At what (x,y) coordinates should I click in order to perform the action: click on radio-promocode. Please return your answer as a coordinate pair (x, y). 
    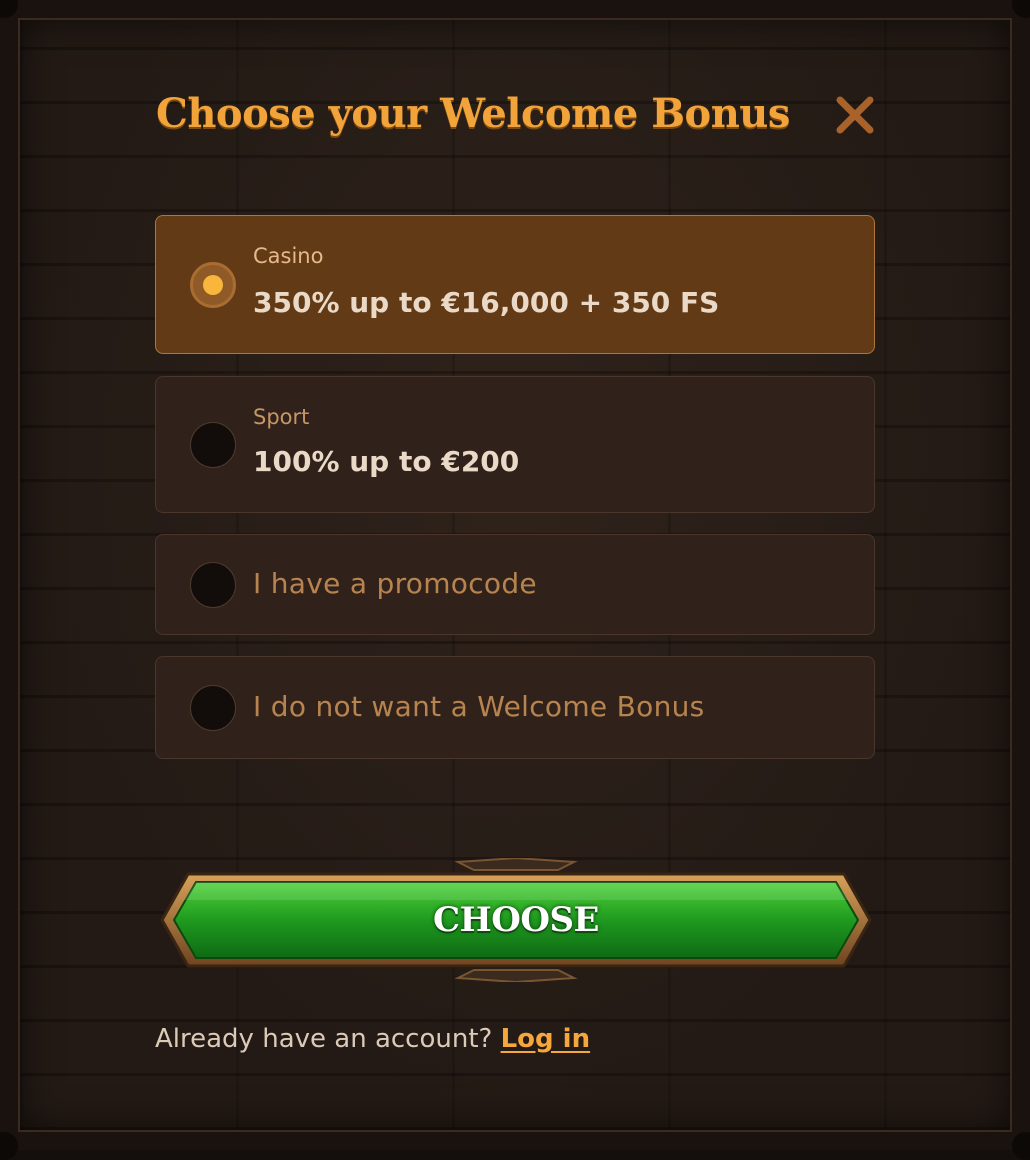
    Looking at the image, I should click on (213, 585).